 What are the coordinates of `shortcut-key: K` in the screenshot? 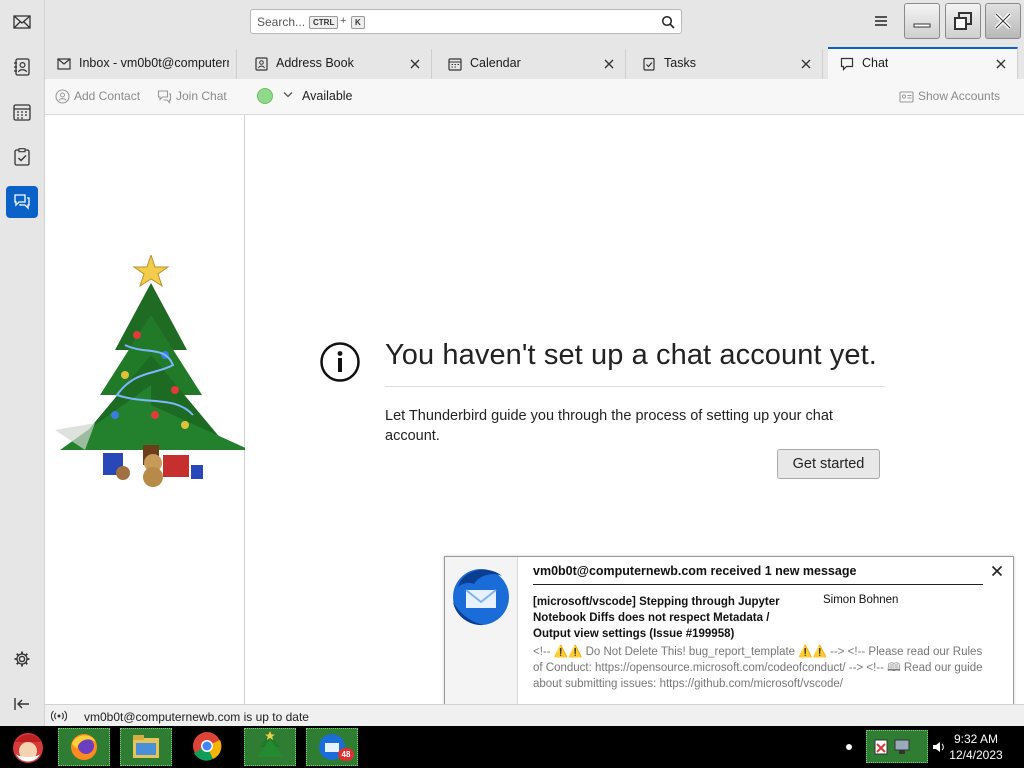 It's located at (358, 22).